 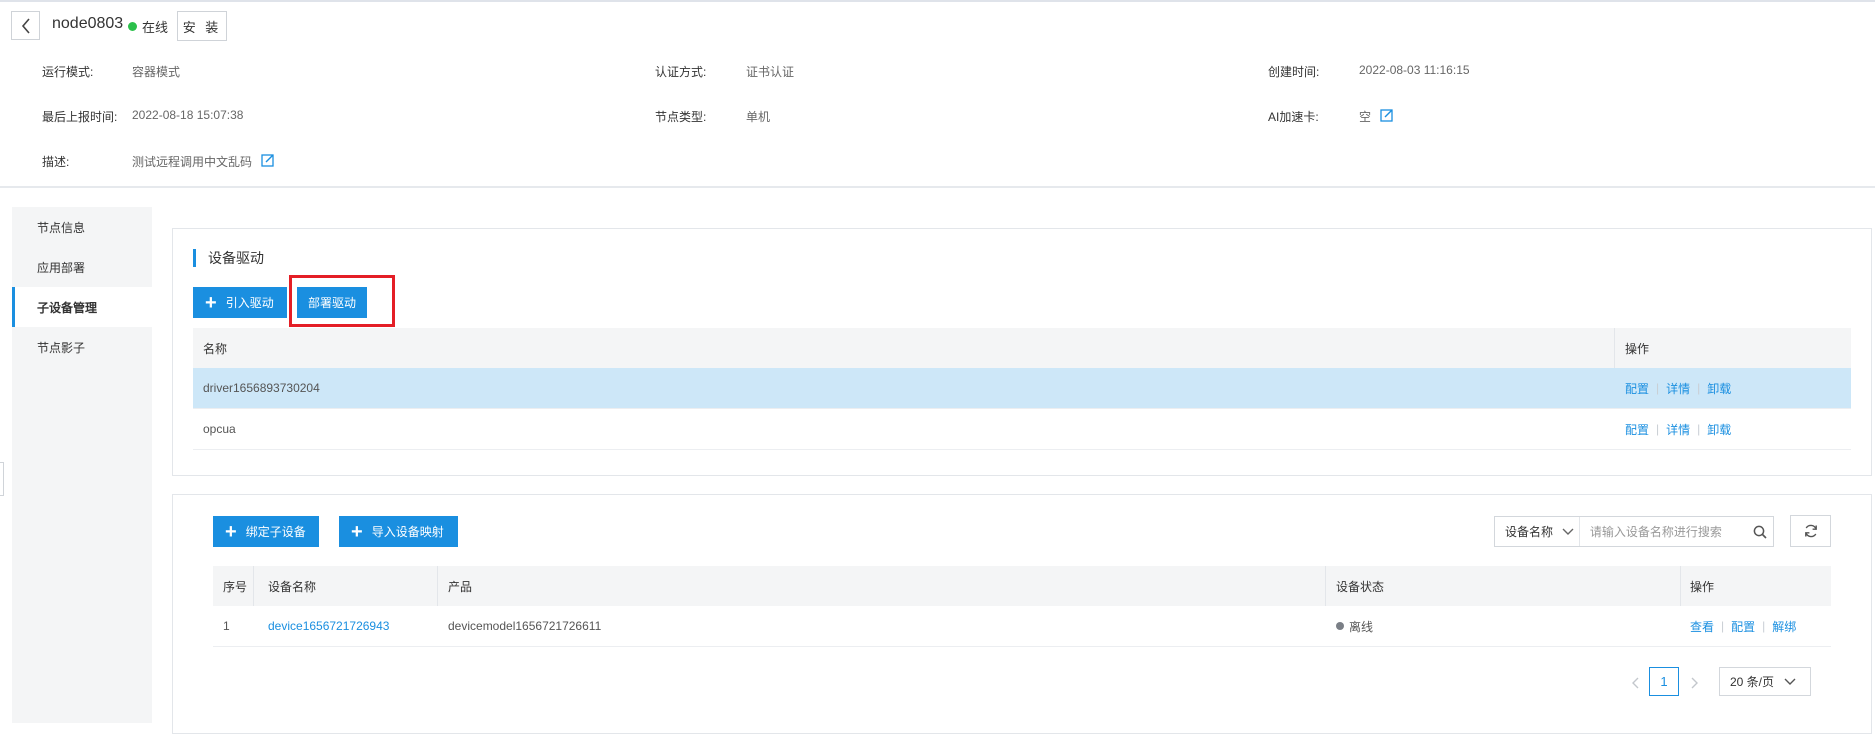 What do you see at coordinates (681, 72) in the screenshot?
I see `auth-label: 认证方式:` at bounding box center [681, 72].